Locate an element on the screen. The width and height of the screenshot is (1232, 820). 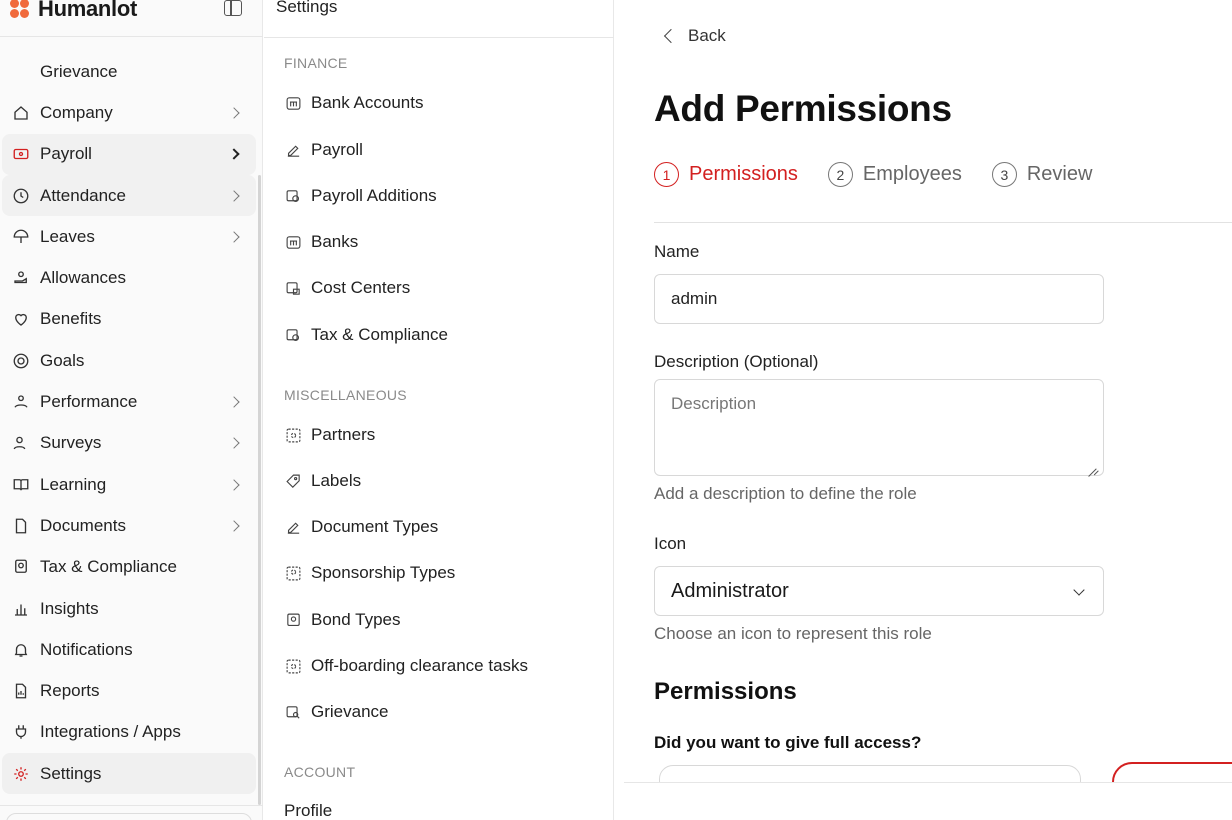
brand: Humanlot is located at coordinates (73, 12).